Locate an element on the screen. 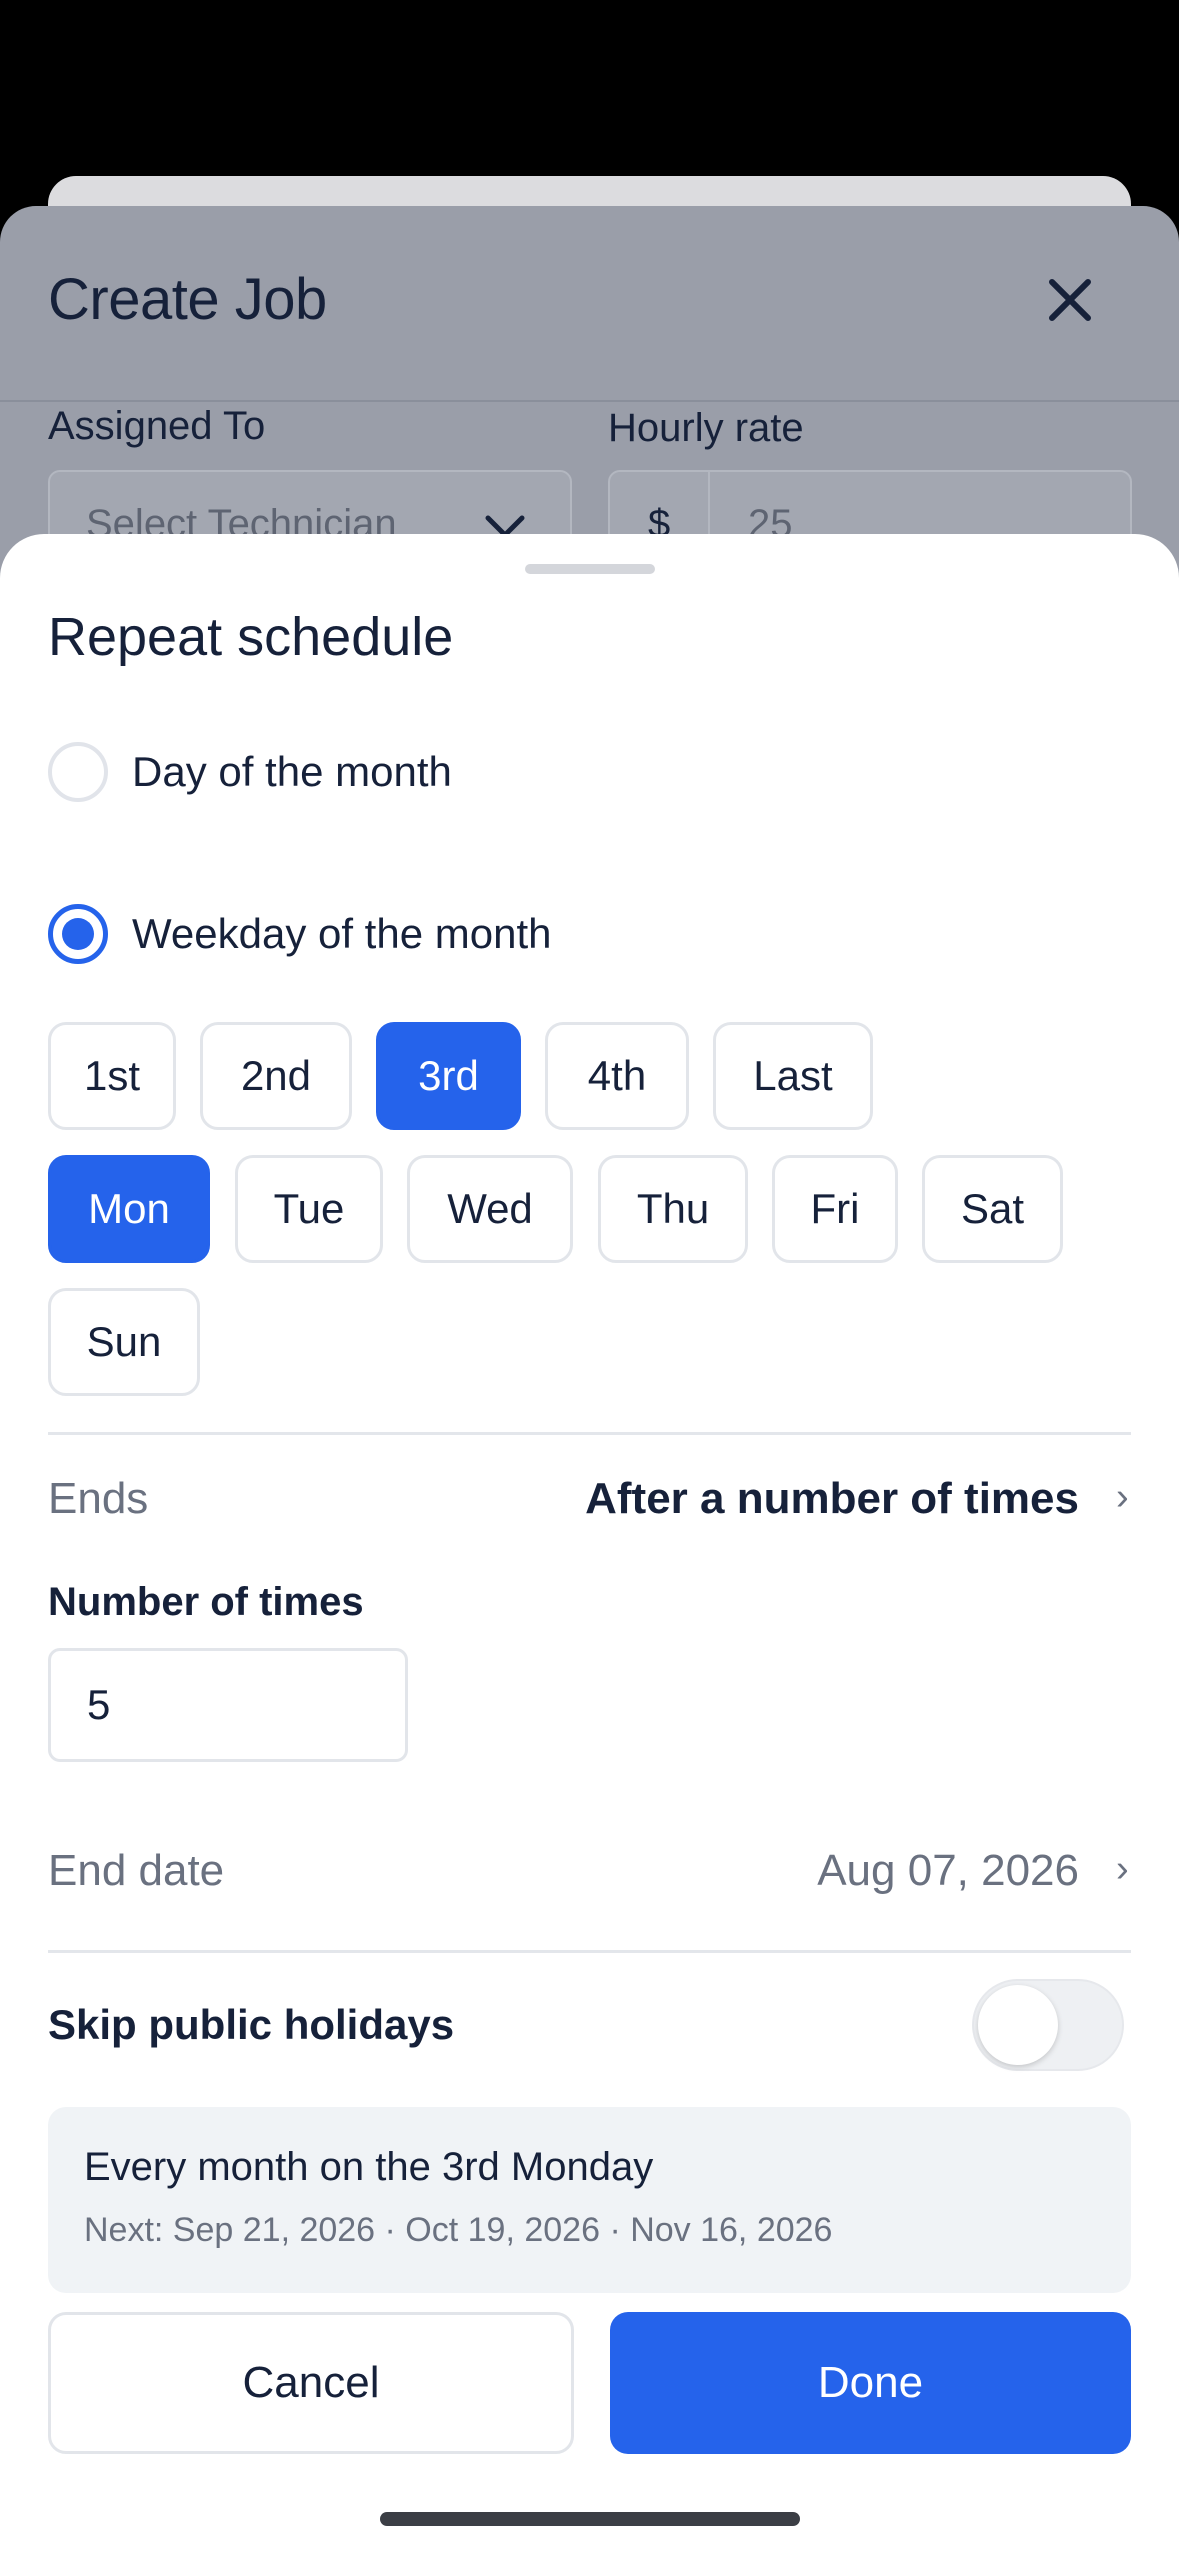  option-label: Weekday of the month is located at coordinates (342, 933).